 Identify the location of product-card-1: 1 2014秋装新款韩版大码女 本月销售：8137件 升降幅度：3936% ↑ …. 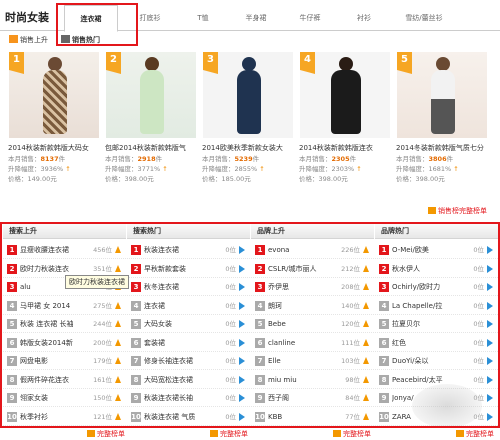
(56, 118).